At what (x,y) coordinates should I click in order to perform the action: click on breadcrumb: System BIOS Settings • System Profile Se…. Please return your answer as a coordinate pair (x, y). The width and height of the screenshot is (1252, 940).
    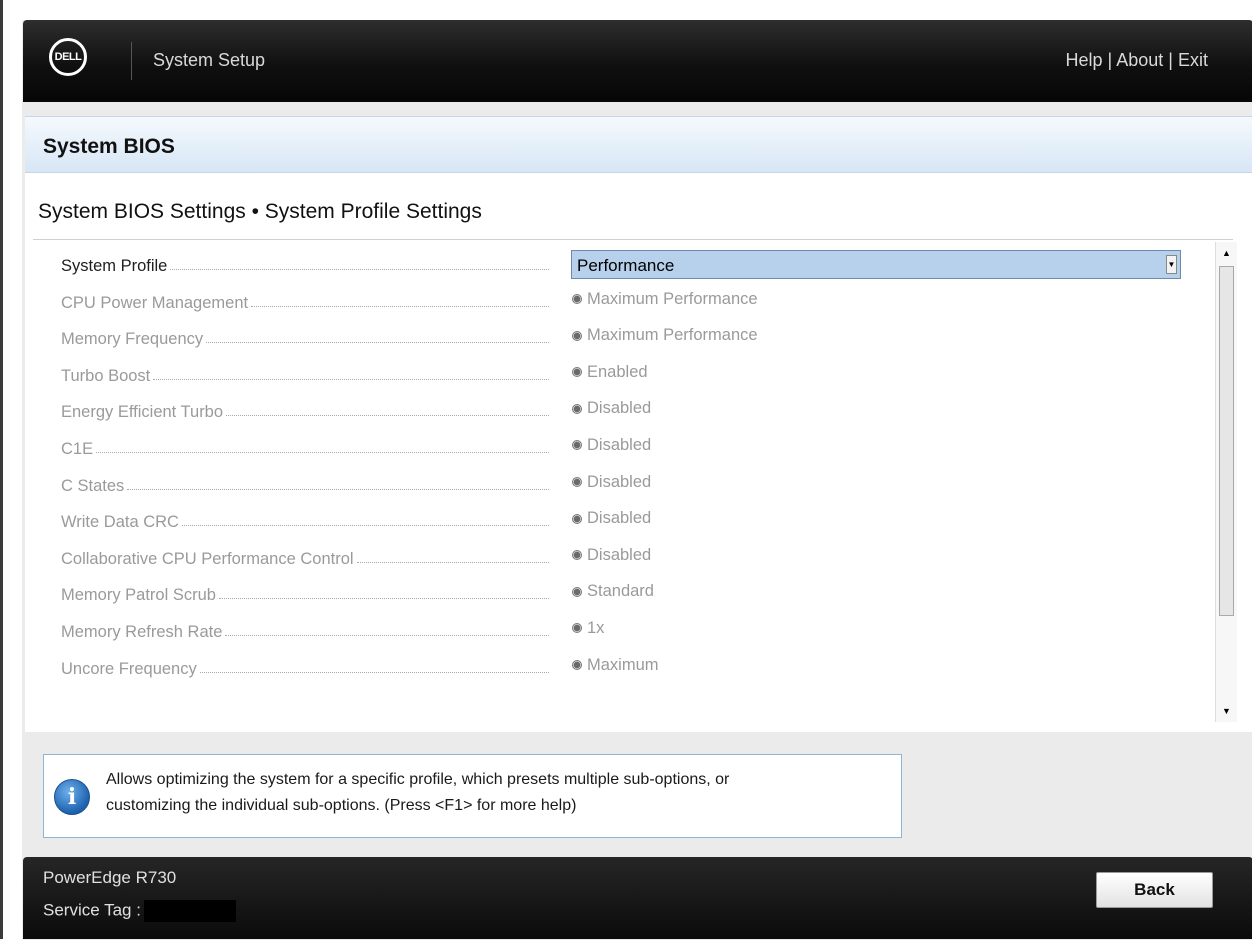
    Looking at the image, I should click on (260, 211).